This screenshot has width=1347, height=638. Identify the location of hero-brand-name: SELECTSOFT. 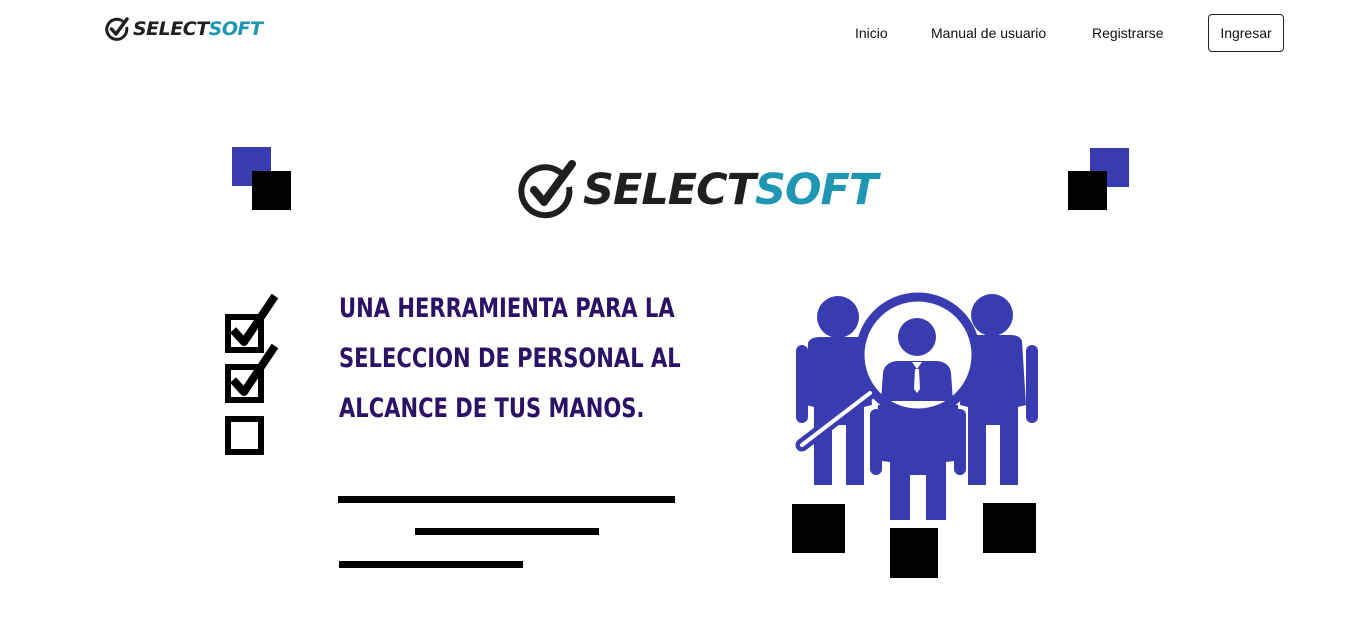
(730, 190).